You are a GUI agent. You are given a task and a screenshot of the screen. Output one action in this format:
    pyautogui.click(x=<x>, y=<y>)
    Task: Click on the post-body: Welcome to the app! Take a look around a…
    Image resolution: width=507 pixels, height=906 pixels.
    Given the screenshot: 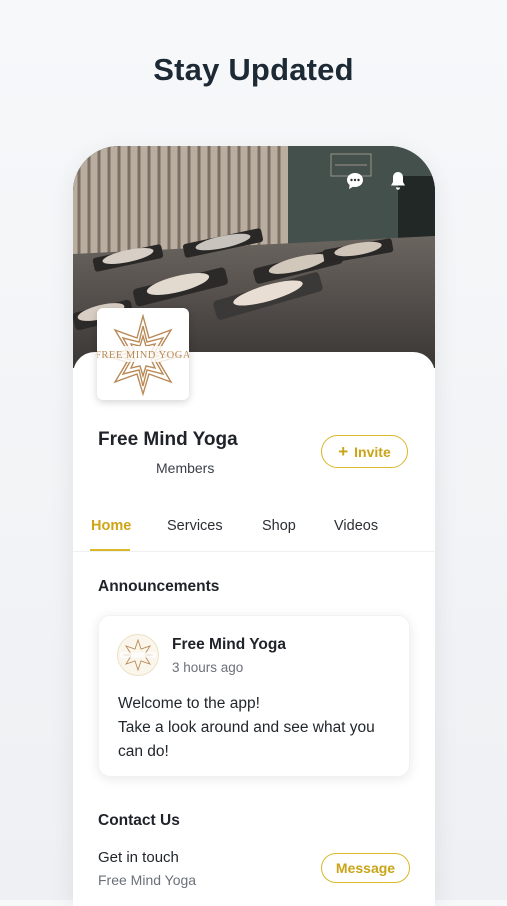 What is the action you would take?
    pyautogui.click(x=260, y=728)
    